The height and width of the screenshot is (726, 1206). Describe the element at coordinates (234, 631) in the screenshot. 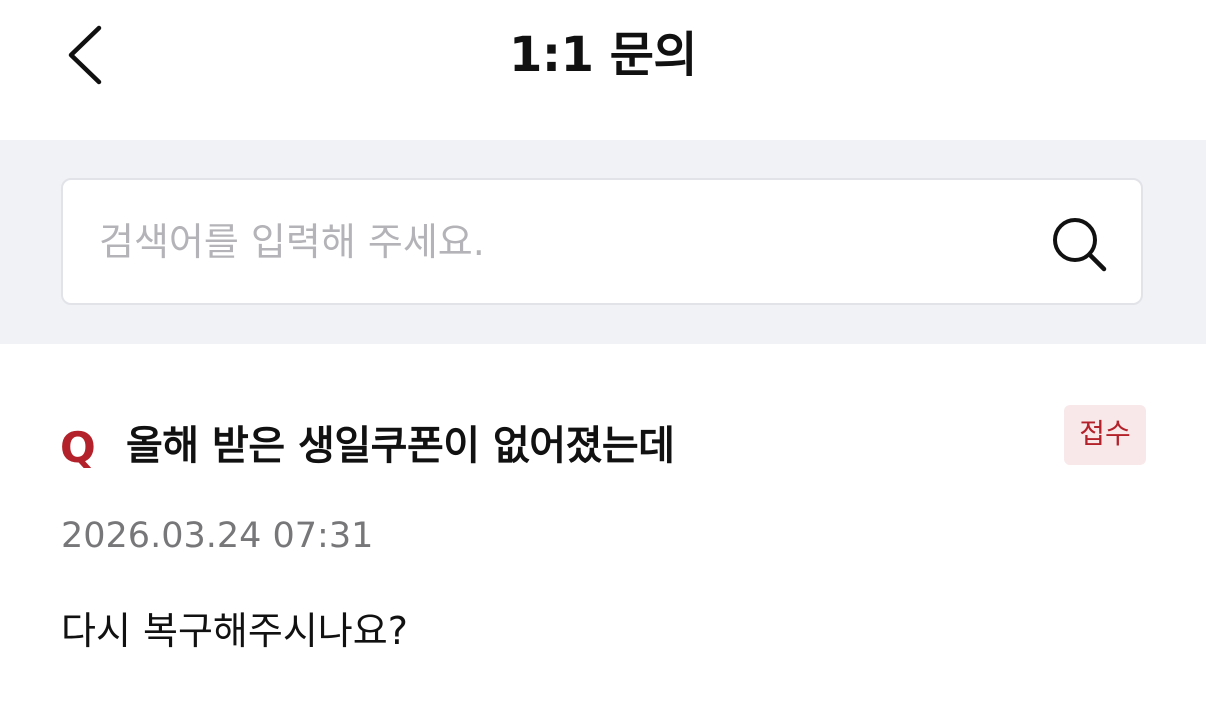

I see `inquiry-body: 다시 복구해주시나요?` at that location.